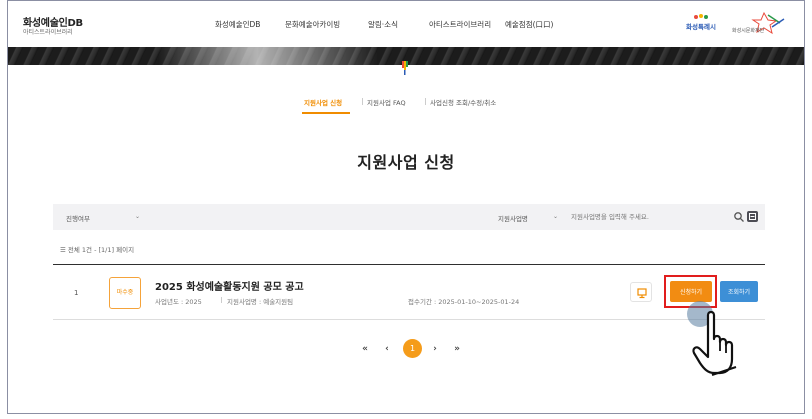  Describe the element at coordinates (691, 291) in the screenshot. I see `apply-button: 신청하기` at that location.